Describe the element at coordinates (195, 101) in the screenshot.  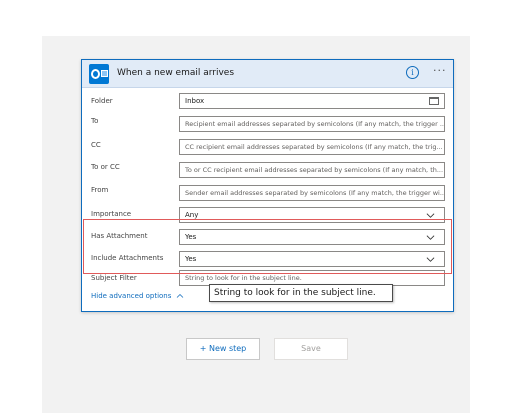
I see `folder-value: Inbox` at that location.